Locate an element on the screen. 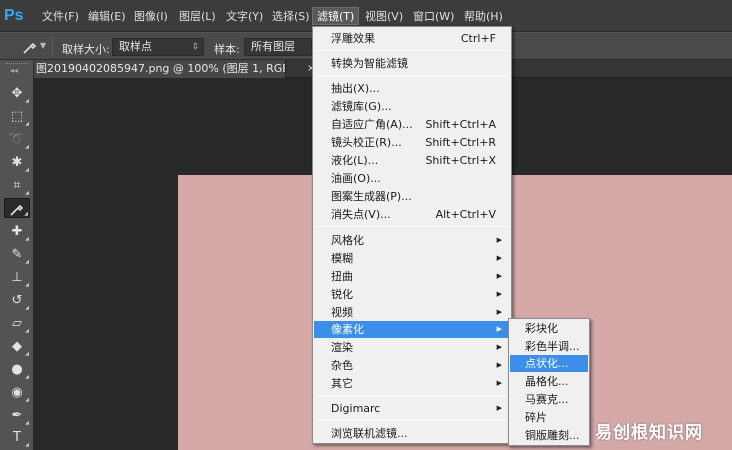  type-icon: T ◢ is located at coordinates (17, 438).